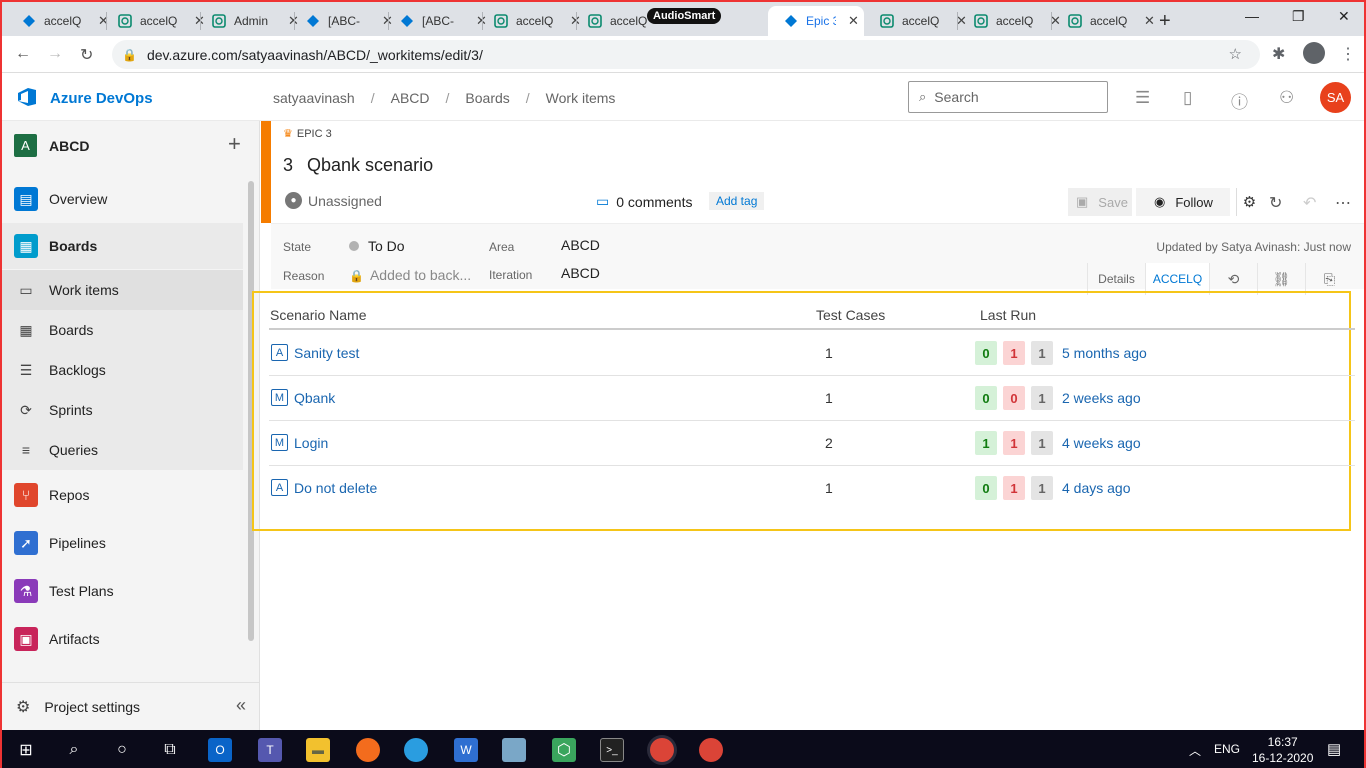  Describe the element at coordinates (986, 488) in the screenshot. I see `pass-count-badge: 0` at that location.